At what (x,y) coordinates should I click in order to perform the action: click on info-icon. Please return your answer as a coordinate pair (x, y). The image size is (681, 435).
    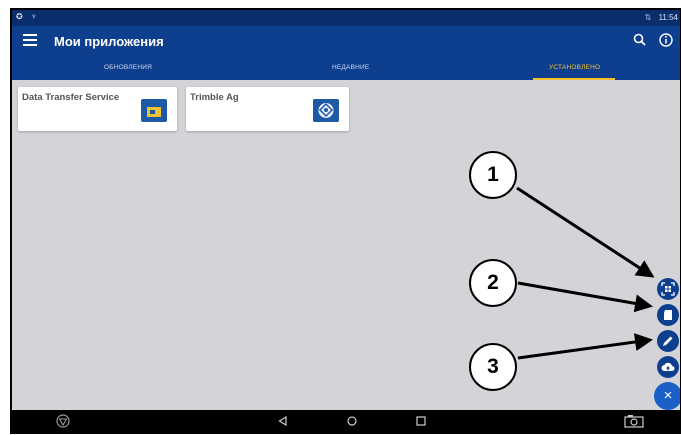
    Looking at the image, I should click on (666, 40).